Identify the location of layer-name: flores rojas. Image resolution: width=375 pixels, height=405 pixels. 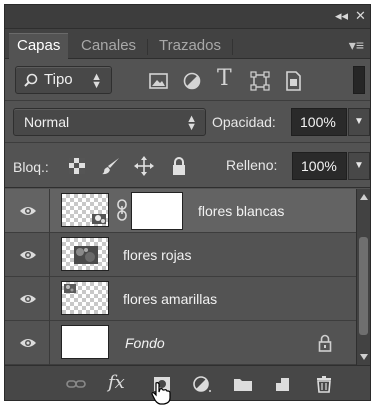
(157, 255).